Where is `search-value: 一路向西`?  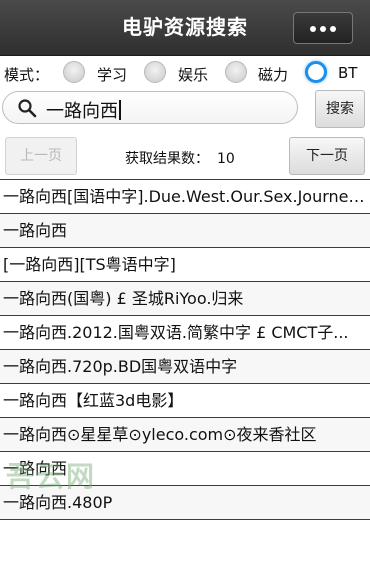
search-value: 一路向西 is located at coordinates (82, 111).